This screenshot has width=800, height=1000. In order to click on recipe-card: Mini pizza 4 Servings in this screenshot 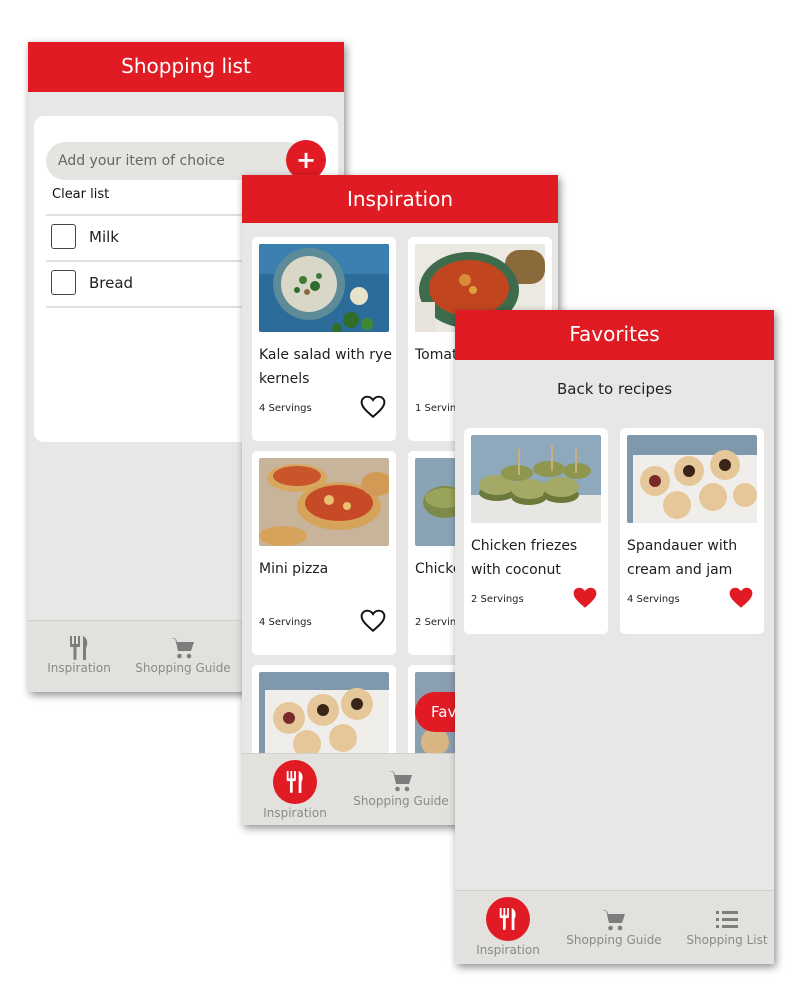, I will do `click(324, 553)`.